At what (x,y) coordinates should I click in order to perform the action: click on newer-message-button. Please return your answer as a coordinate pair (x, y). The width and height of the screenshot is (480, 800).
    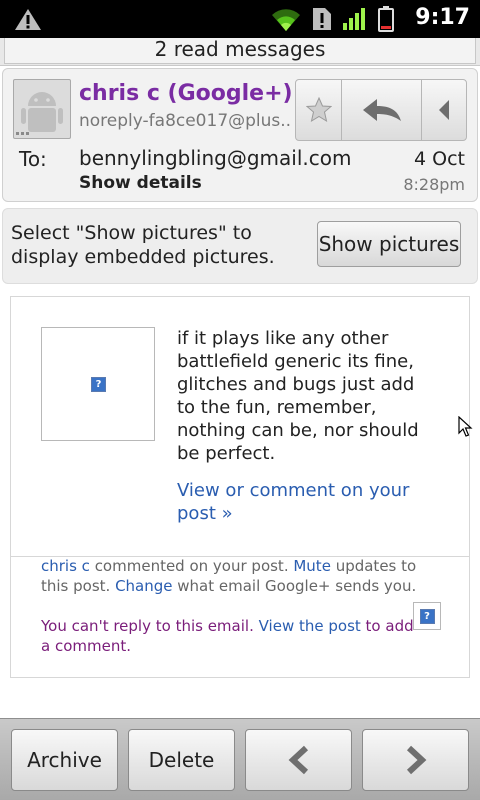
    Looking at the image, I should click on (298, 760).